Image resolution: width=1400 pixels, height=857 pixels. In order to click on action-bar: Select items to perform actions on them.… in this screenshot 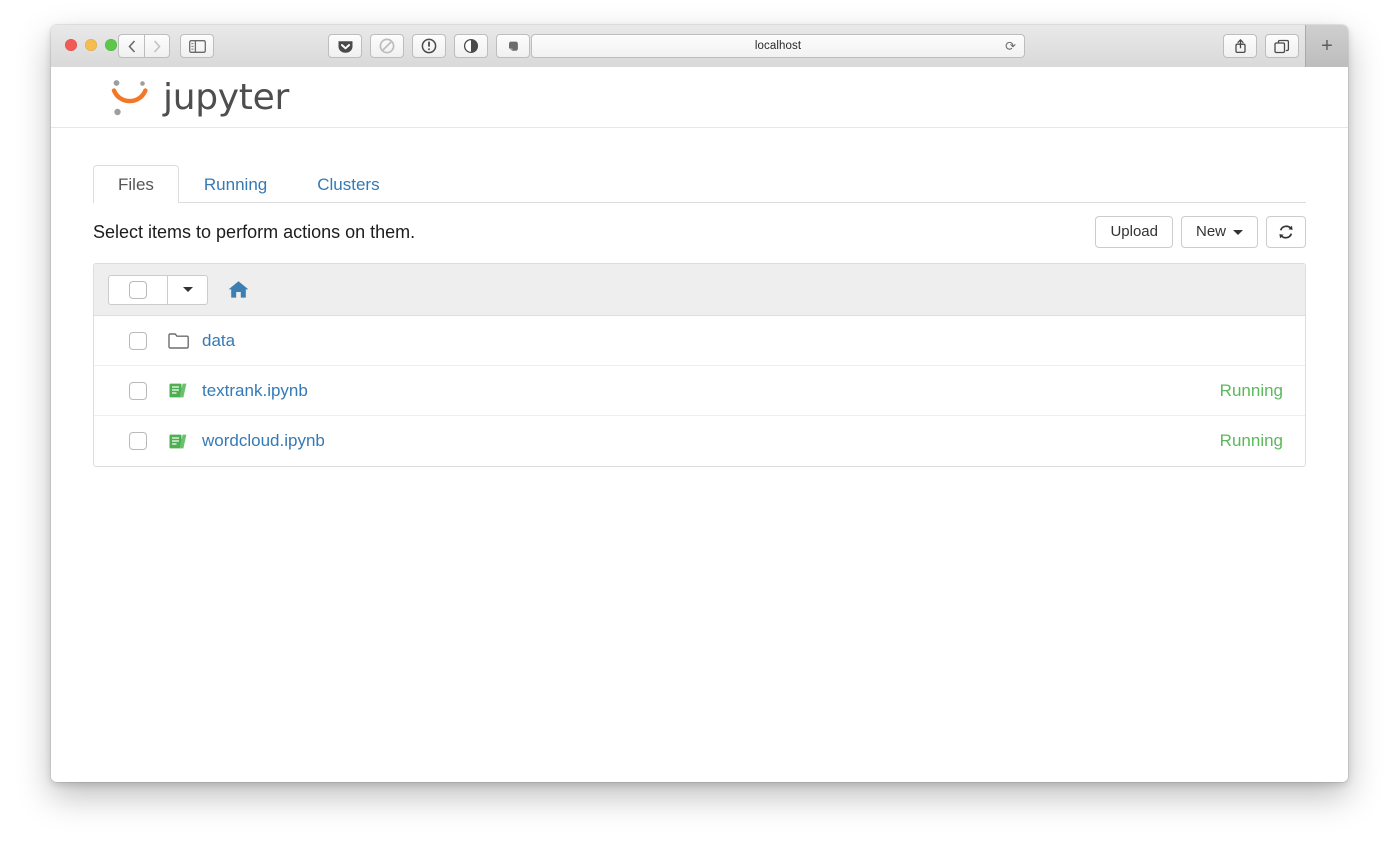, I will do `click(699, 232)`.